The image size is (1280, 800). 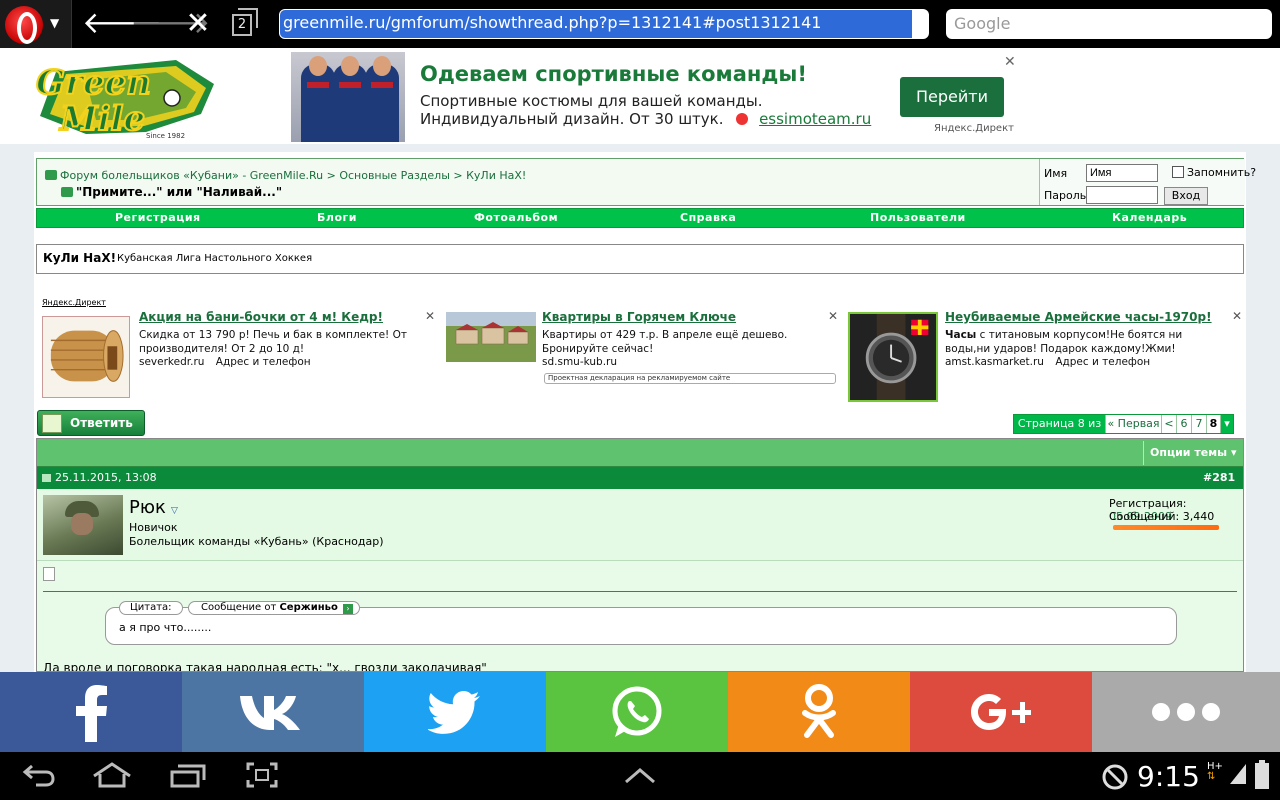 I want to click on more-icon, so click(x=1186, y=712).